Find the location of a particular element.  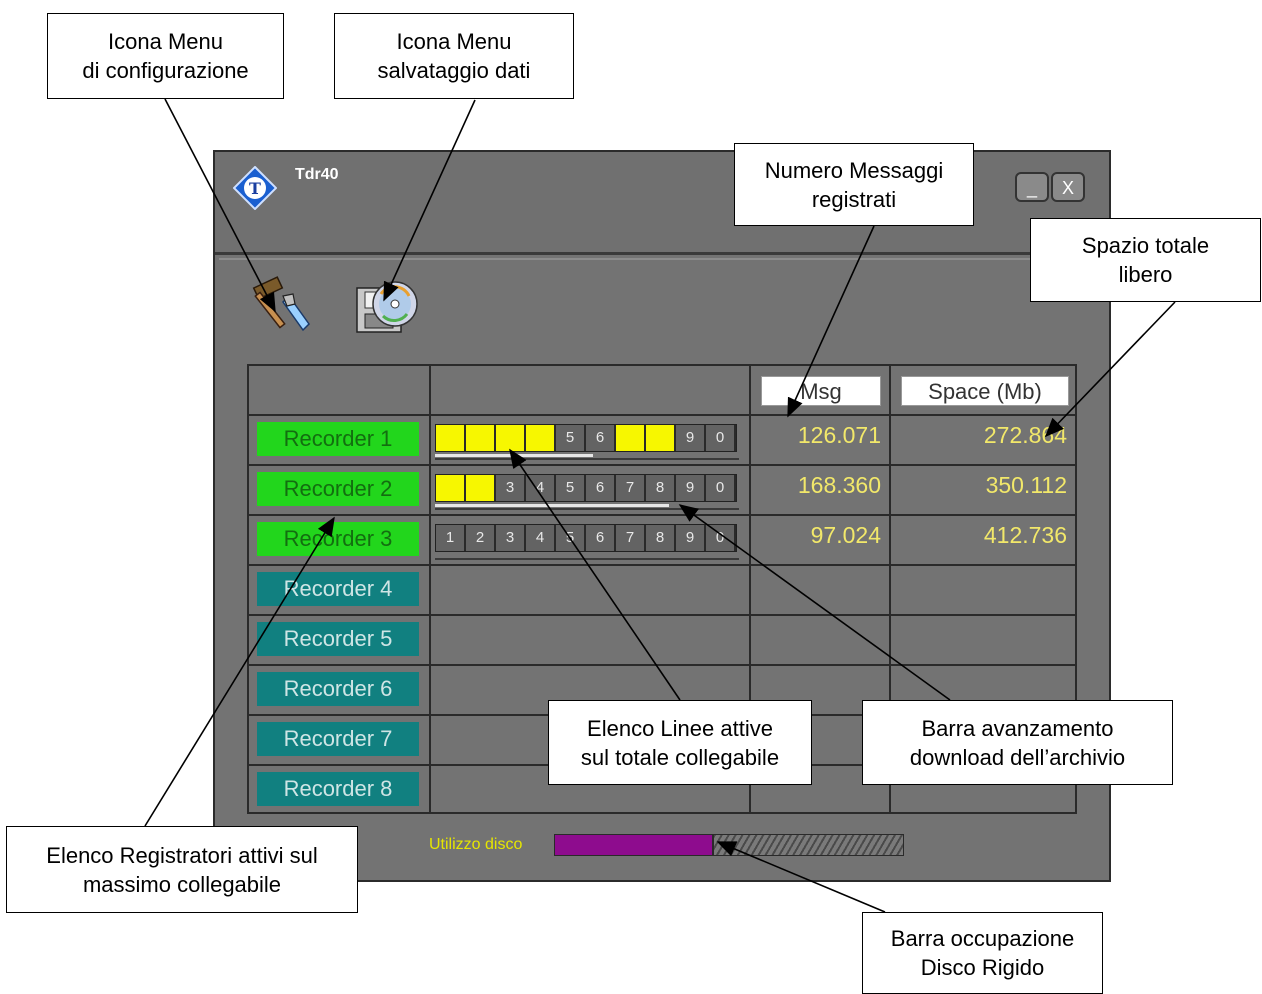

logo-letter: T is located at coordinates (255, 188).